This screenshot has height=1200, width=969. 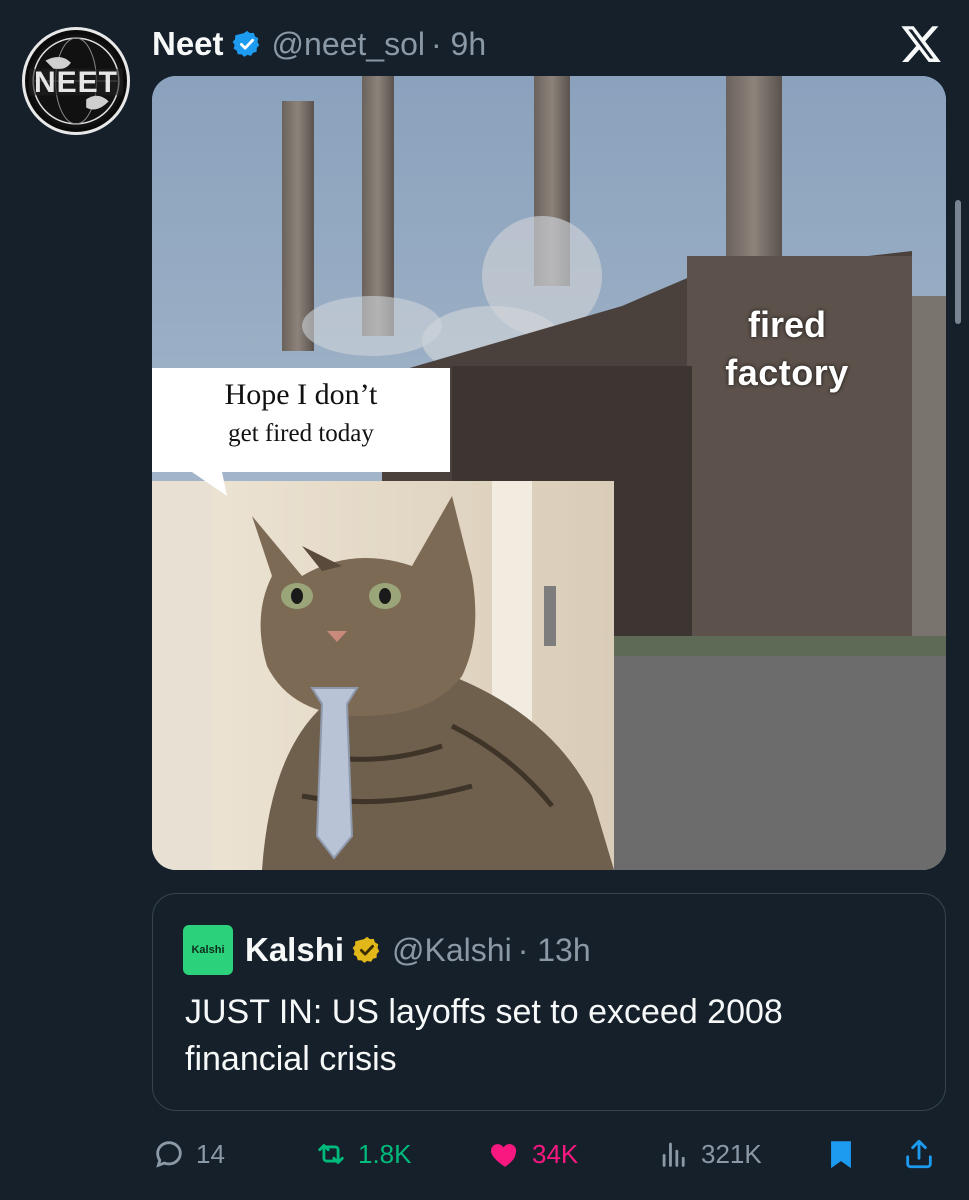 I want to click on author-name: Neet, so click(x=188, y=44).